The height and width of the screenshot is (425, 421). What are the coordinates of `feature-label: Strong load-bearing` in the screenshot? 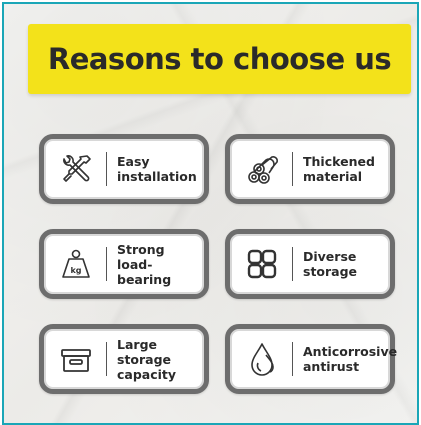 It's located at (144, 264).